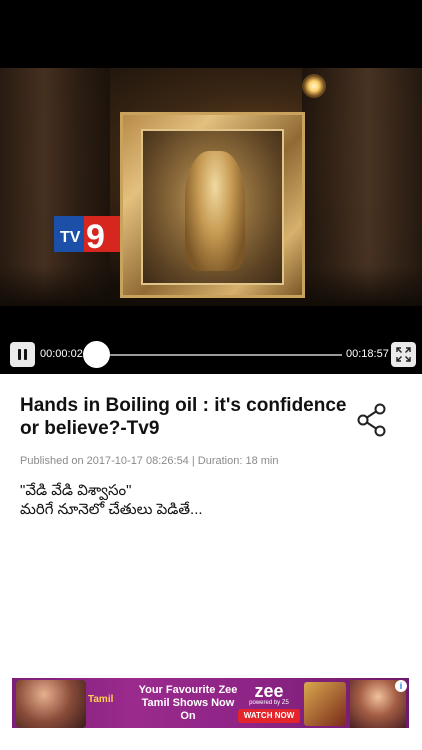  I want to click on ad-show-logo: Tamil, so click(101, 699).